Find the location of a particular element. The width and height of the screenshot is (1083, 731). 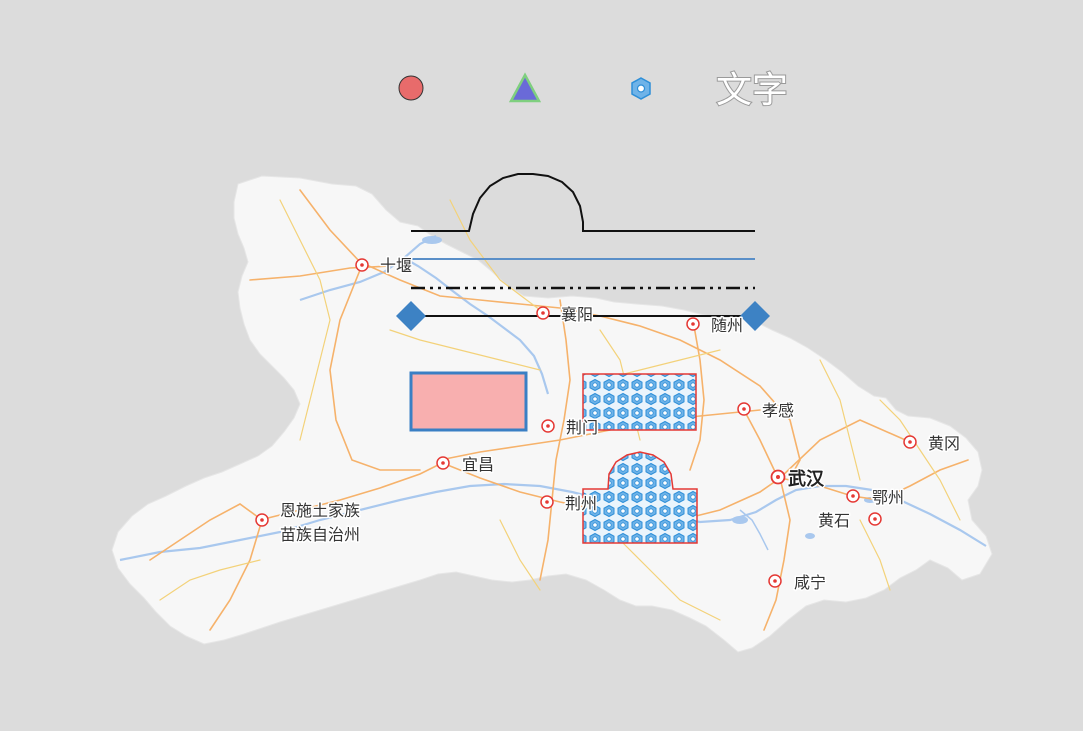

city-label-xiangyang: 襄阳 is located at coordinates (577, 314).